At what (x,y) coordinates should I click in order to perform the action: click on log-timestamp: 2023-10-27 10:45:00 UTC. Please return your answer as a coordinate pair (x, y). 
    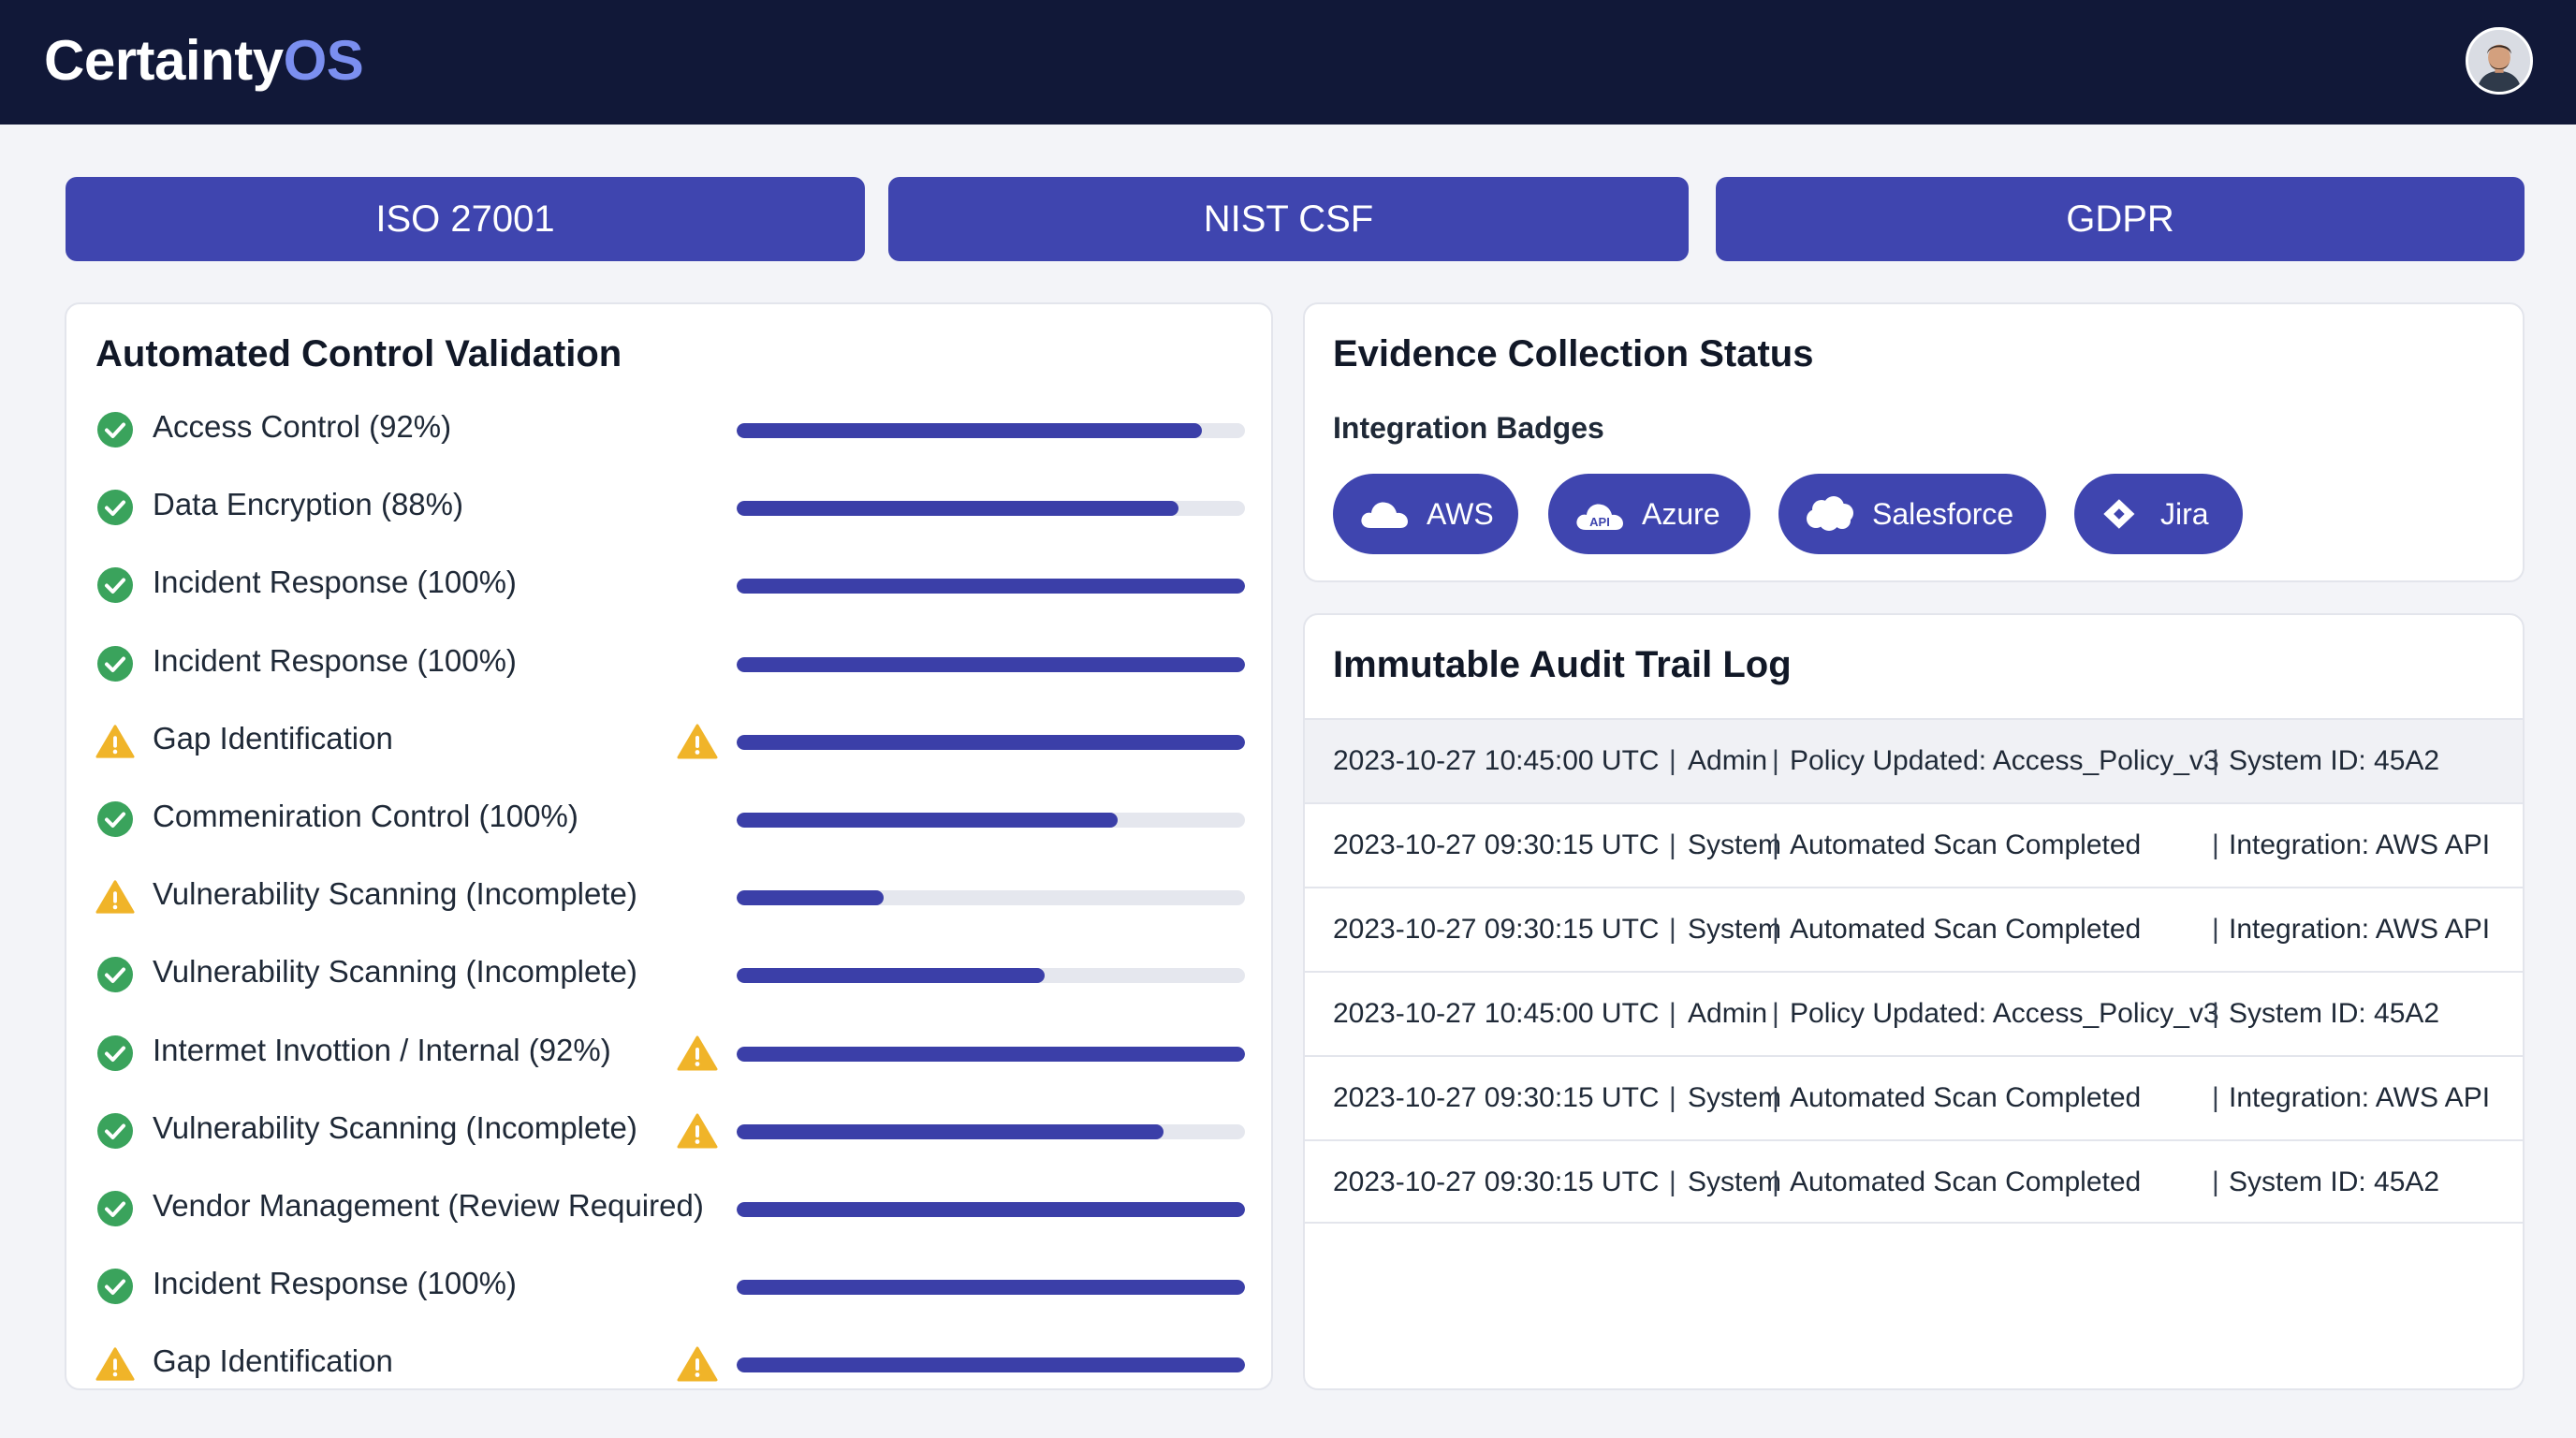
    Looking at the image, I should click on (1496, 1013).